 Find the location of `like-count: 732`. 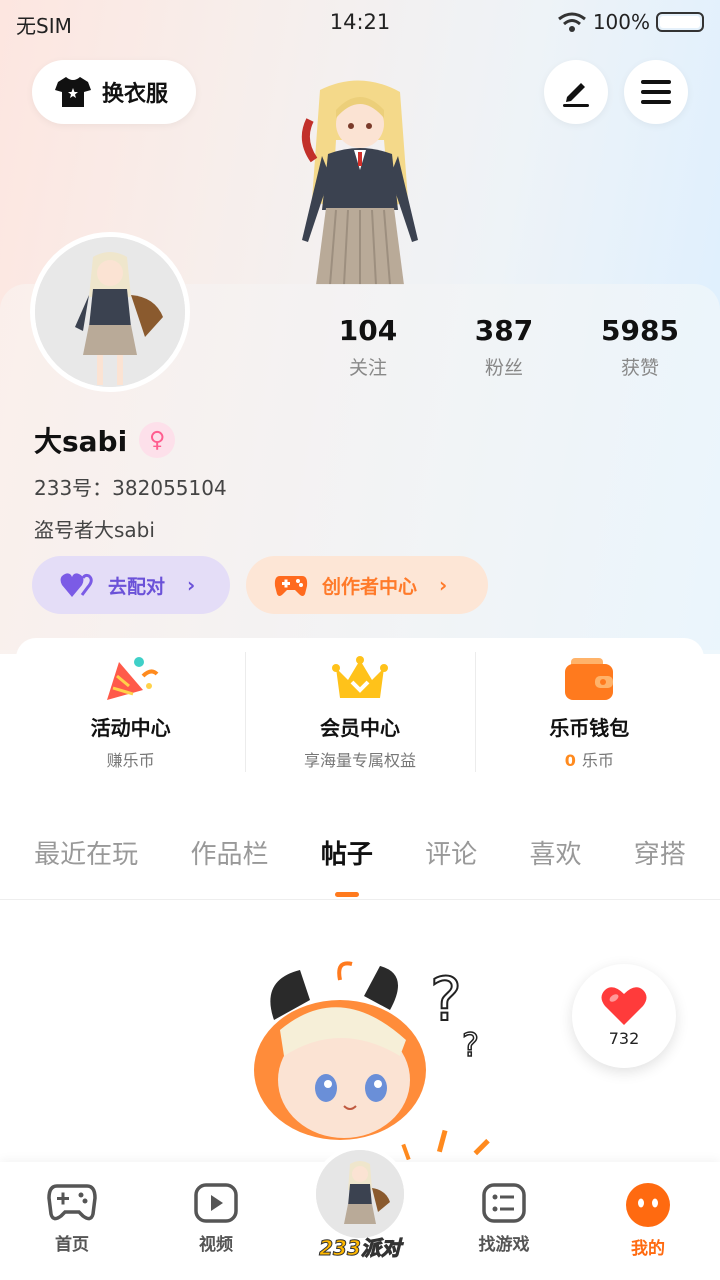

like-count: 732 is located at coordinates (624, 1038).